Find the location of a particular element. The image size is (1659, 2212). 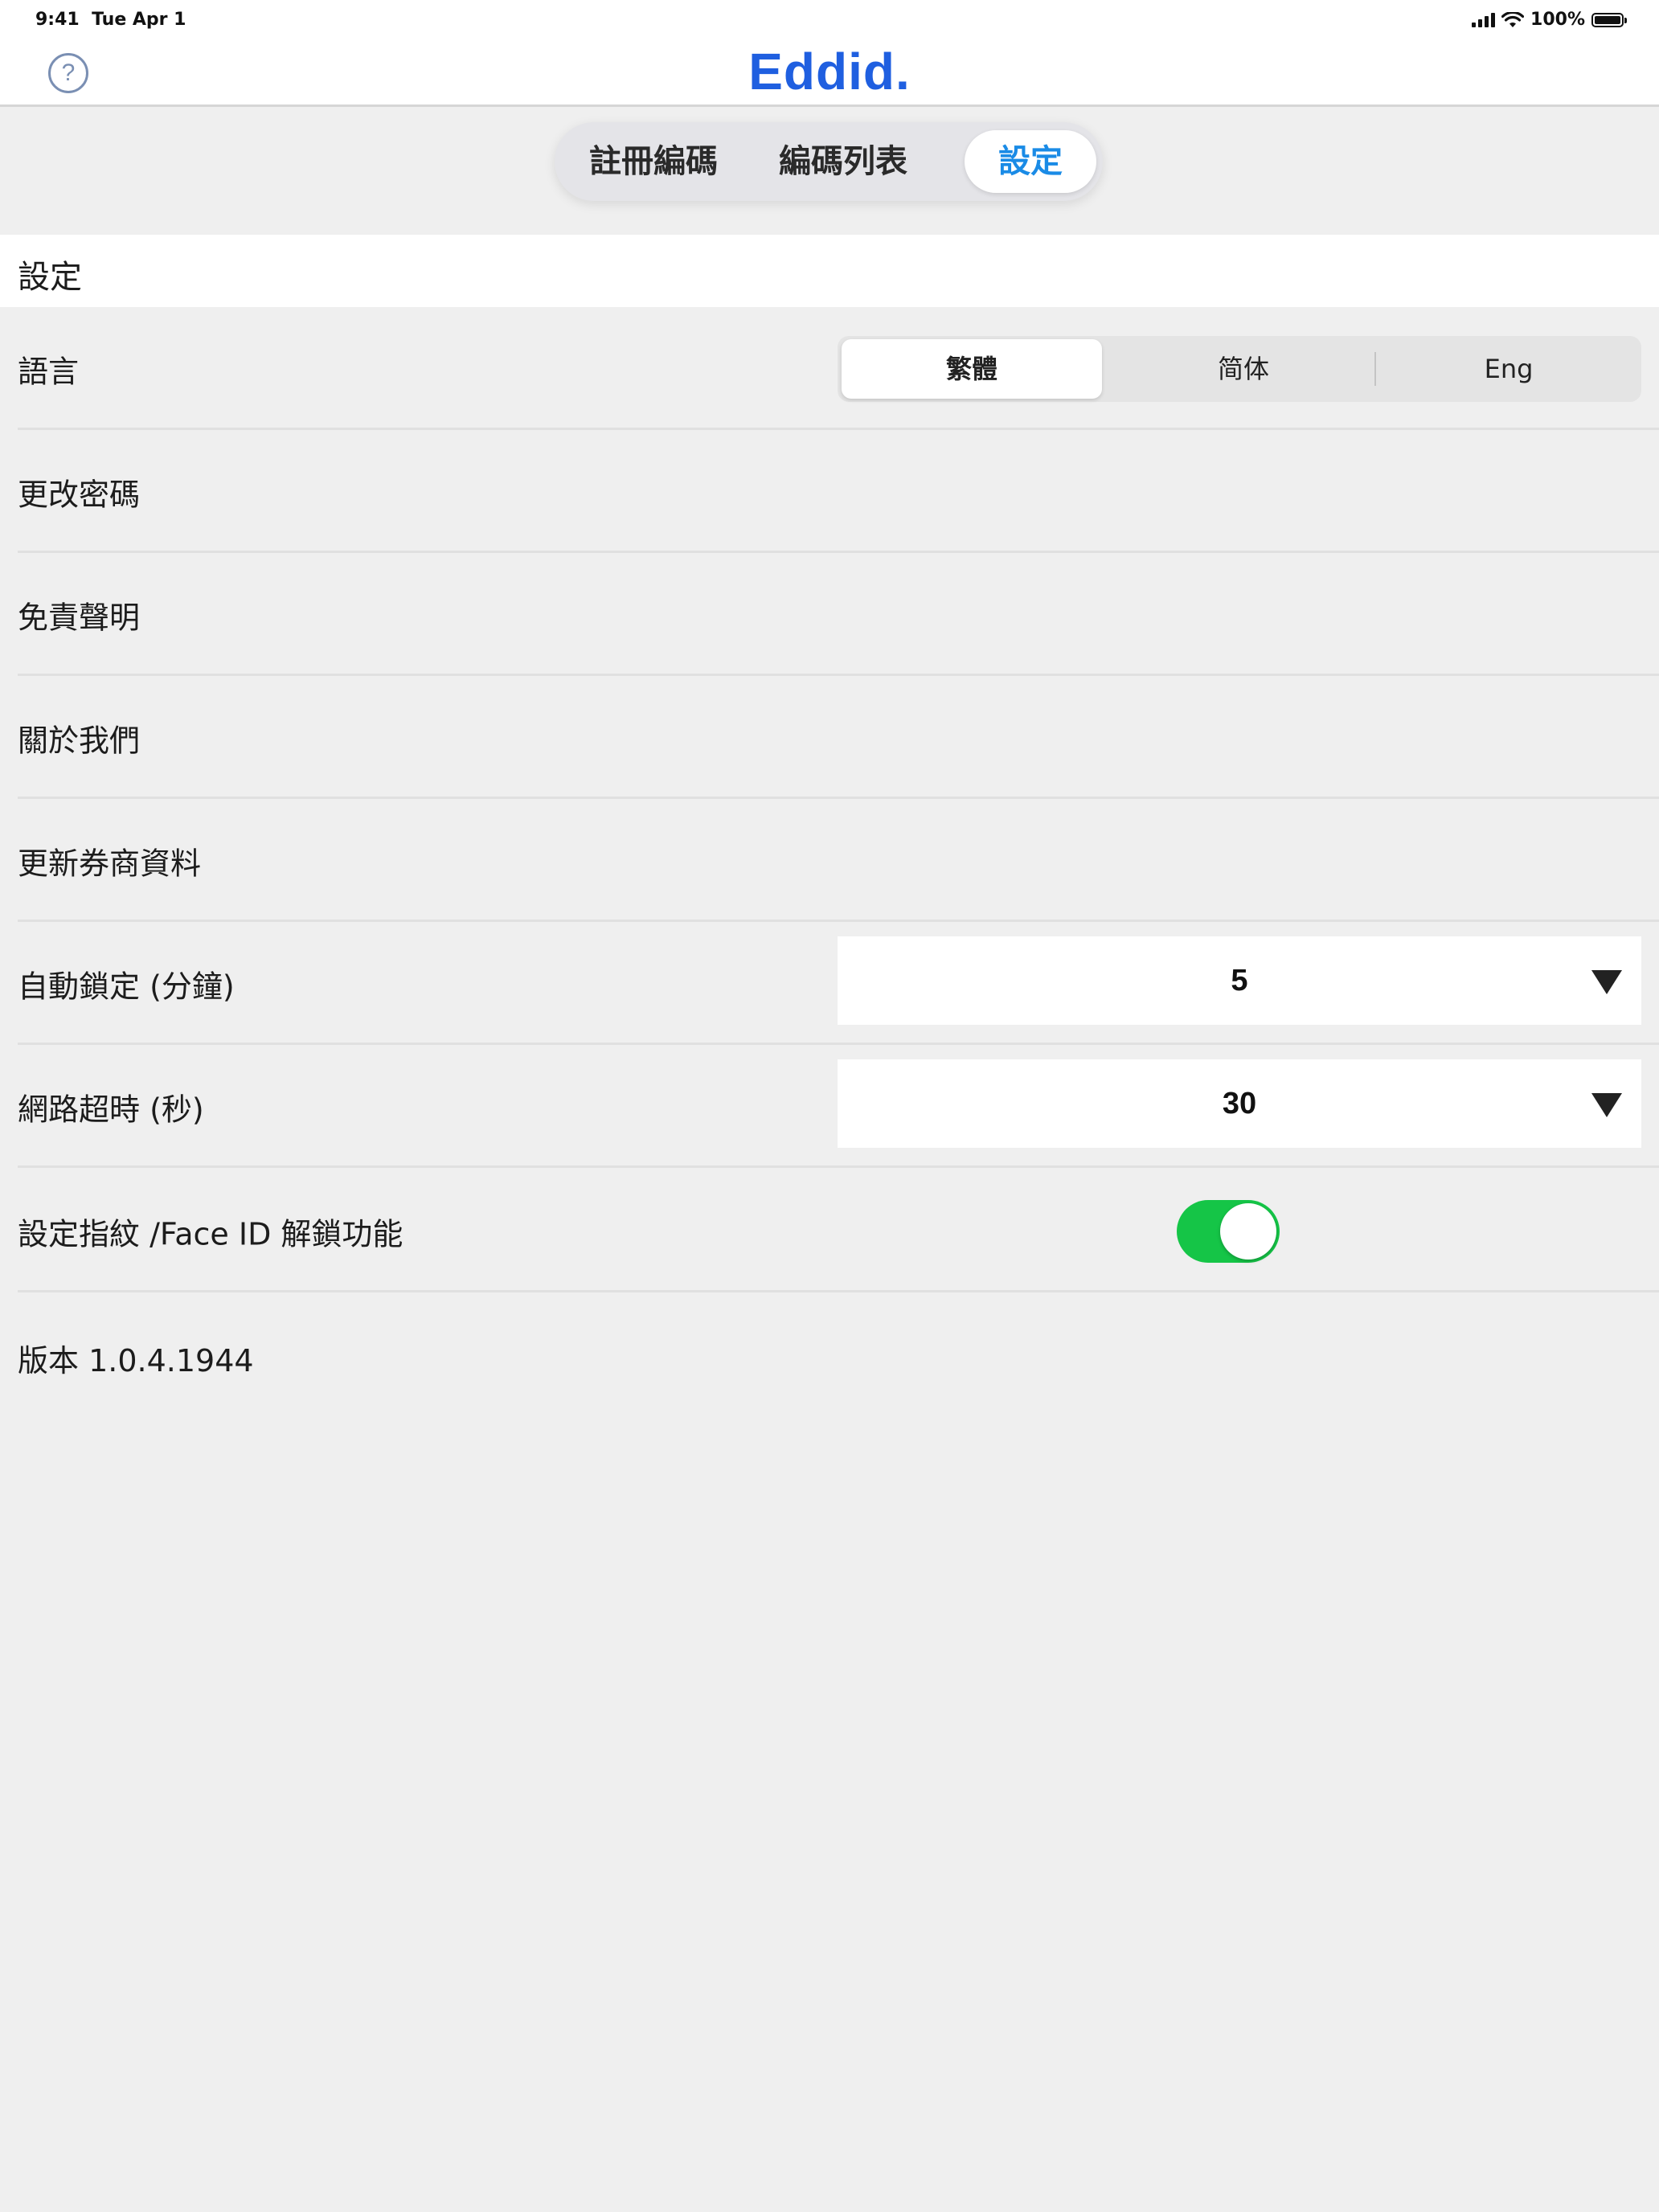

language-label: 語言 is located at coordinates (49, 371).